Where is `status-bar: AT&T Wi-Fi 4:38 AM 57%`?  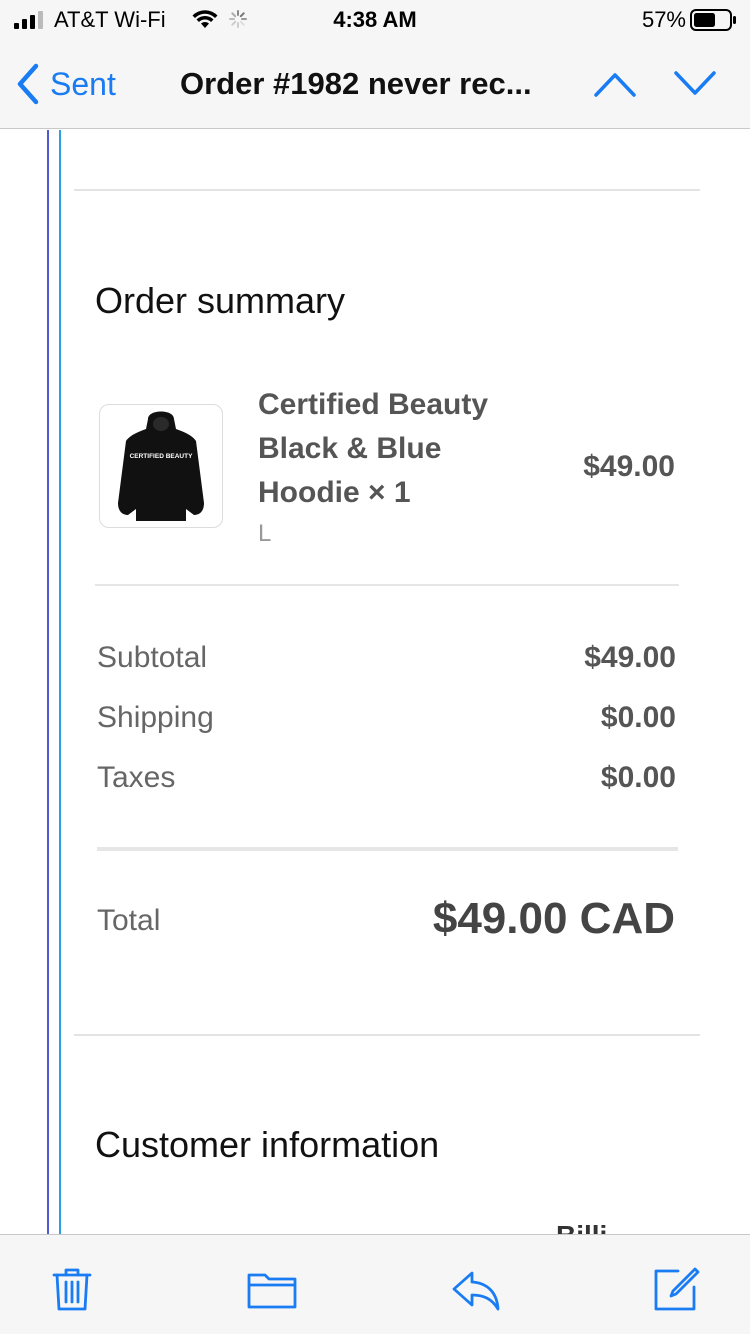
status-bar: AT&T Wi-Fi 4:38 AM 57% is located at coordinates (375, 20).